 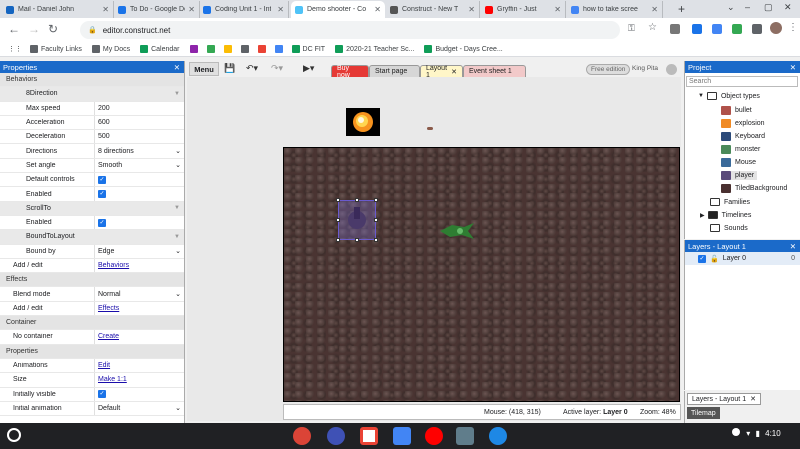 What do you see at coordinates (14, 435) in the screenshot?
I see `launcher-icon` at bounding box center [14, 435].